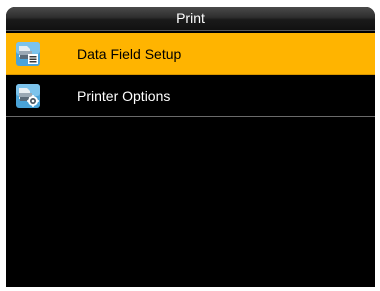 This screenshot has width=380, height=291. Describe the element at coordinates (28, 96) in the screenshot. I see `printer-options-icon` at that location.